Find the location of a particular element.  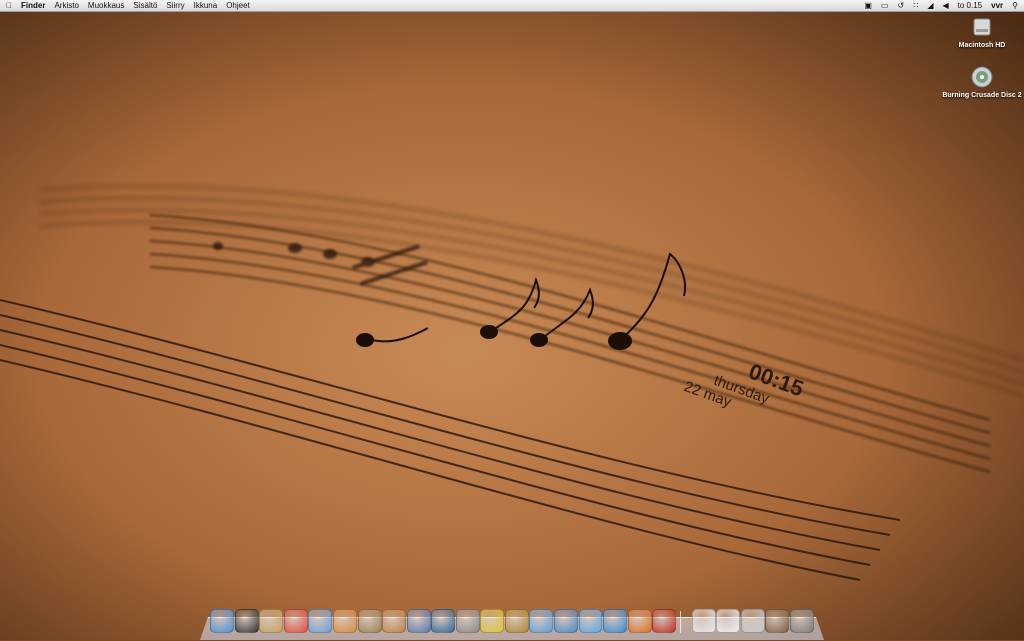

desktop-icon-disc: Burning Crusade Disc 2 is located at coordinates (982, 82).